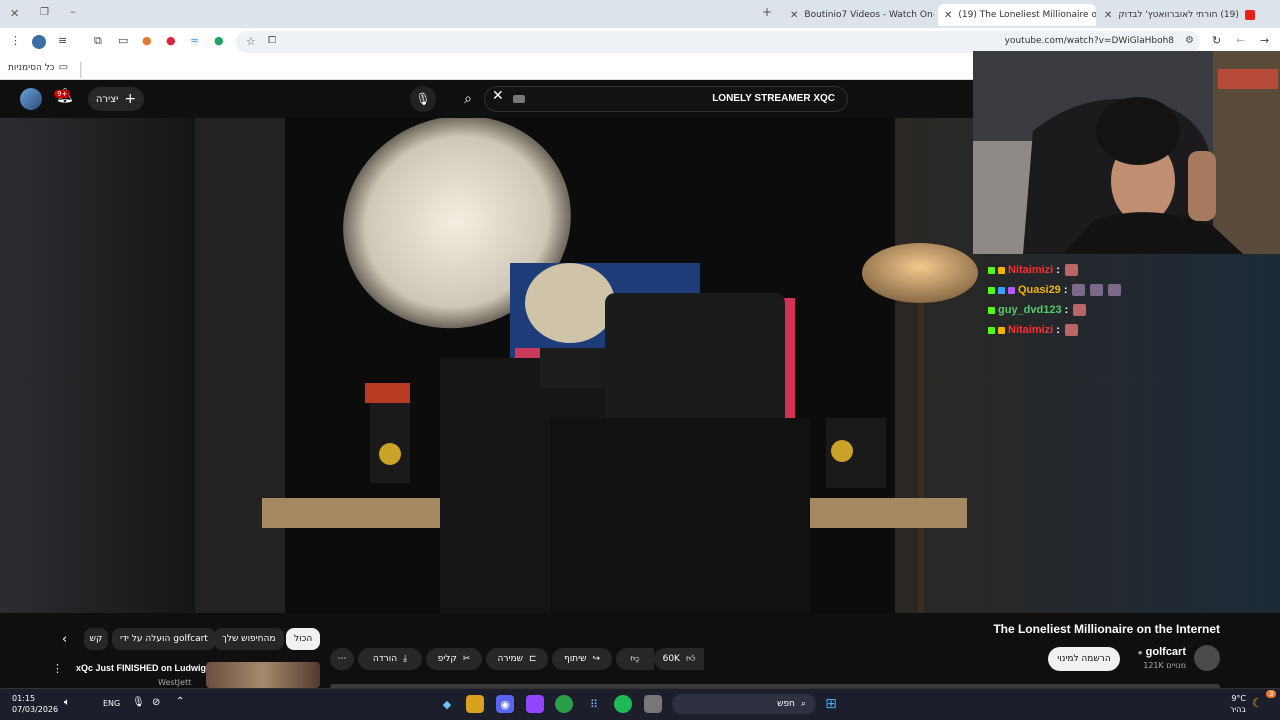 This screenshot has height=720, width=1280. What do you see at coordinates (454, 659) in the screenshot?
I see `clip-button: קליפ ✂` at bounding box center [454, 659].